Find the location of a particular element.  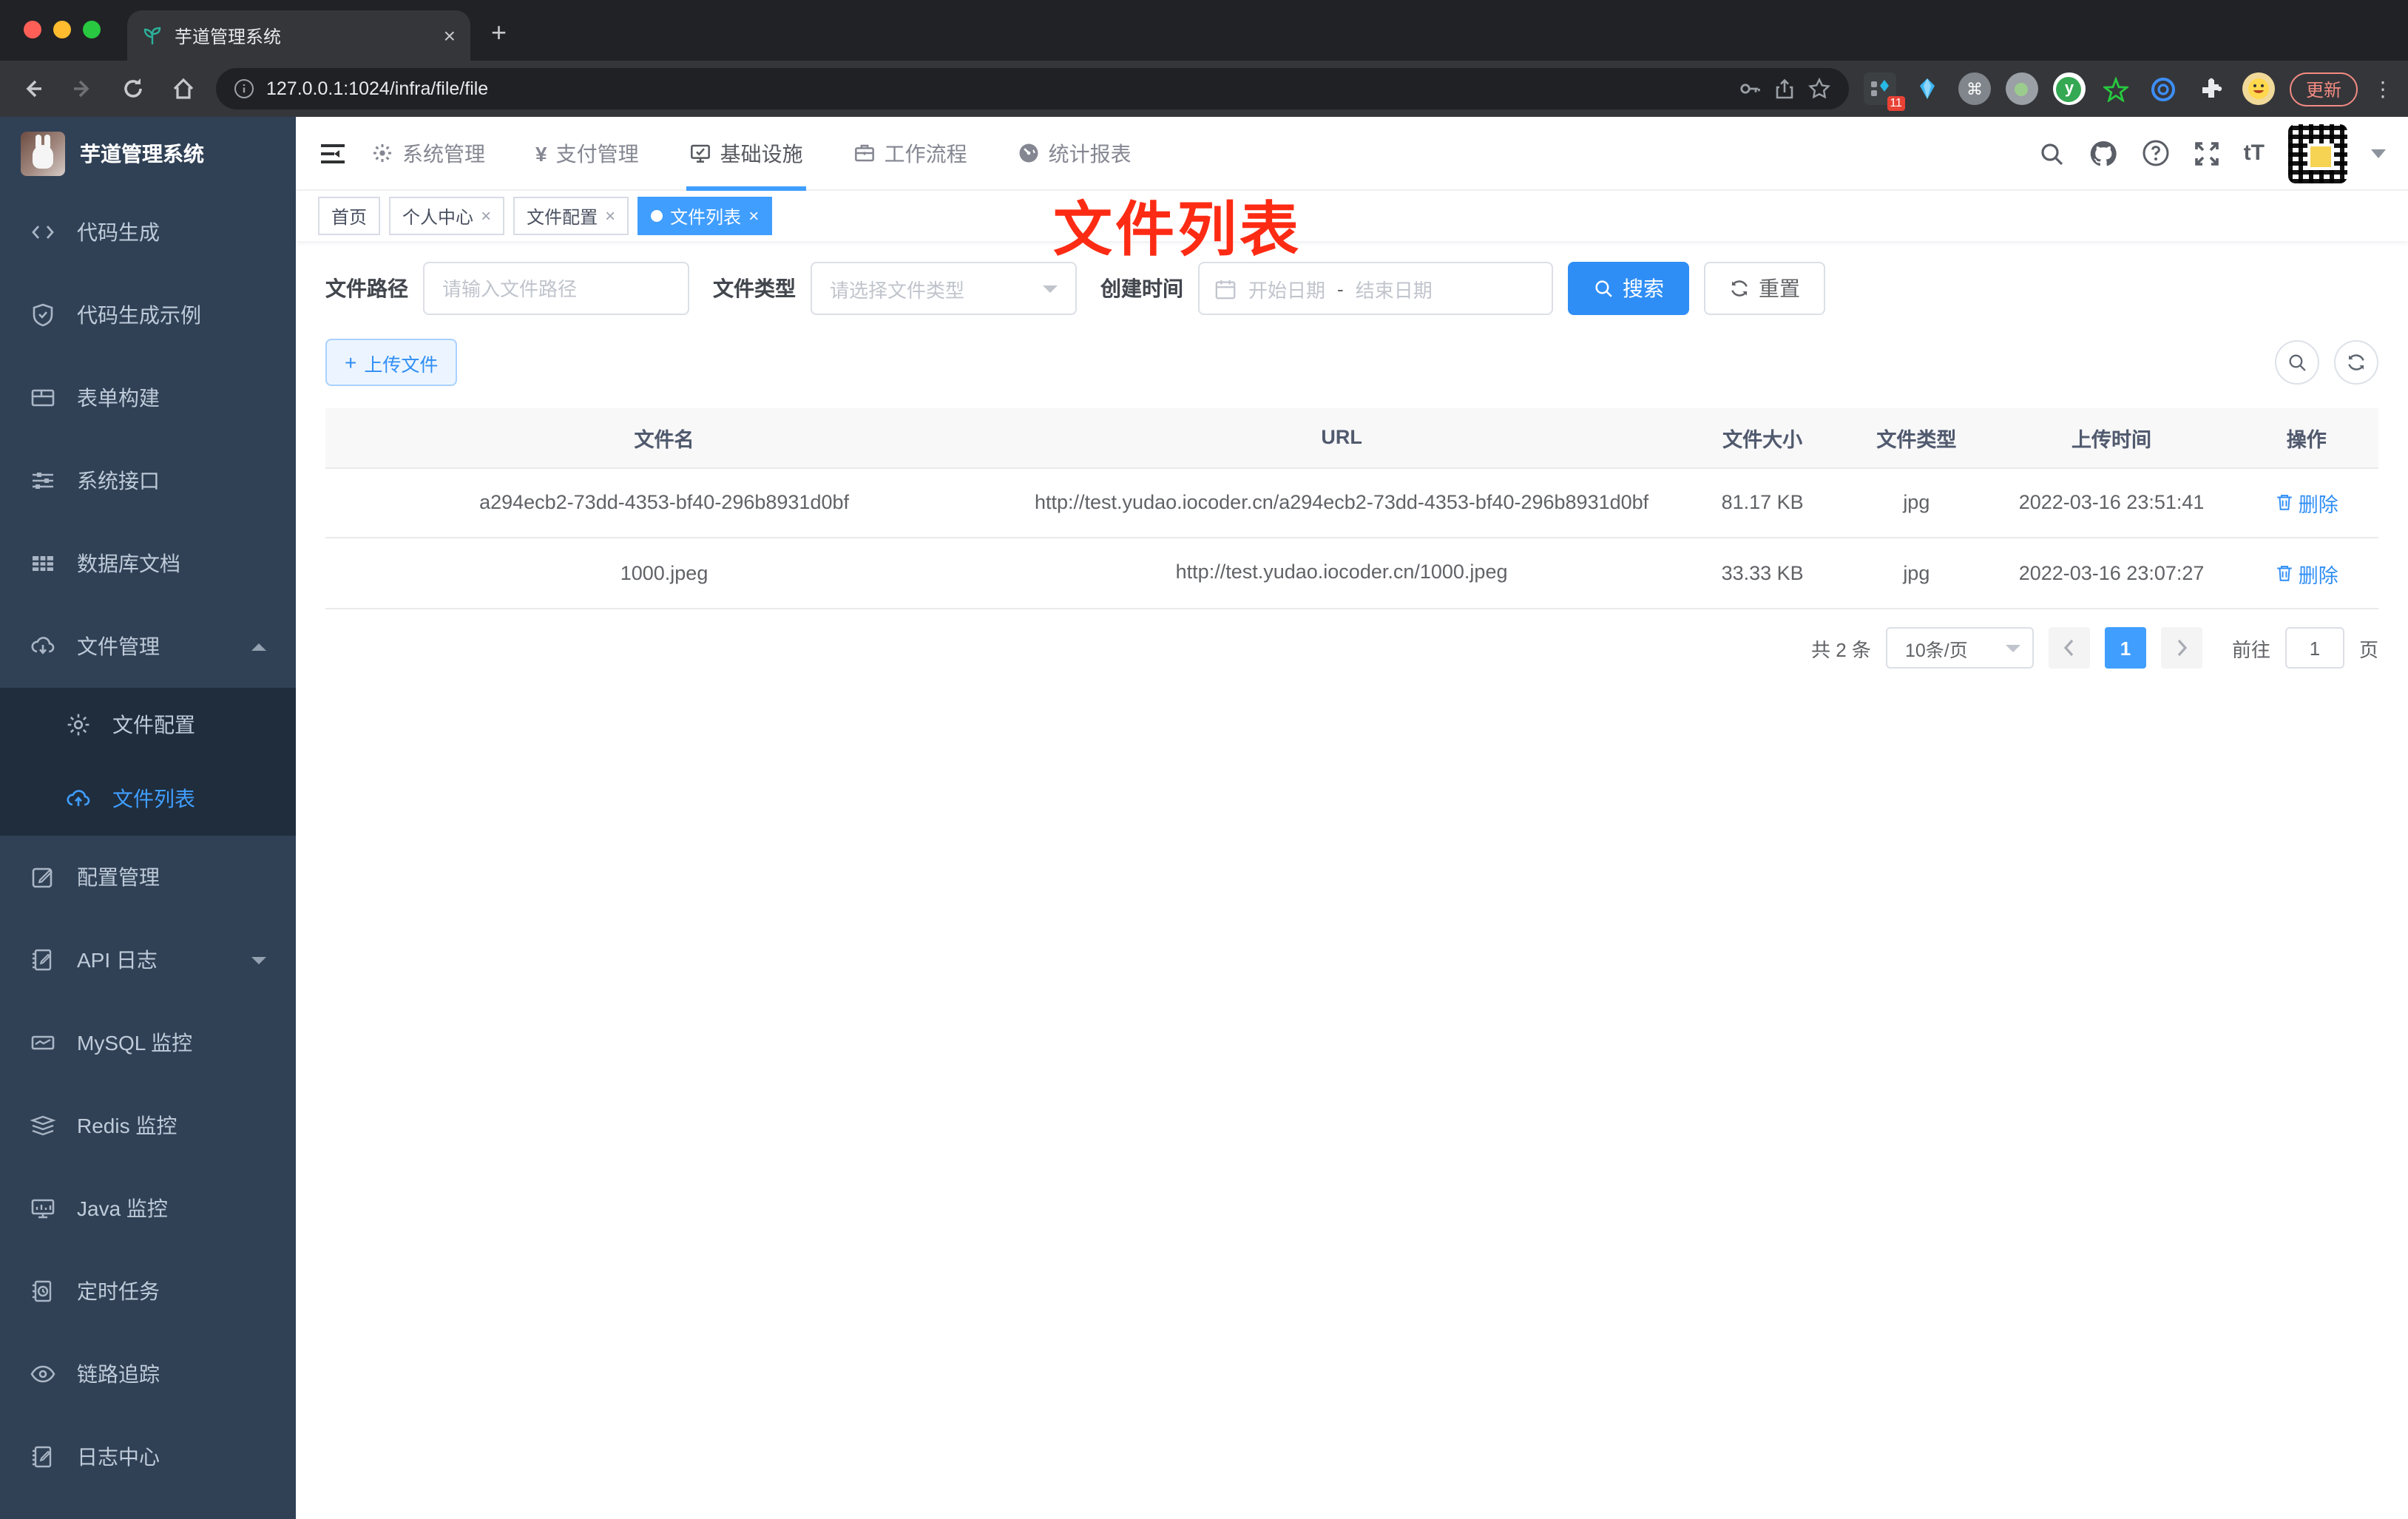

sidebar-item-api-log: API 日志 is located at coordinates (148, 959).